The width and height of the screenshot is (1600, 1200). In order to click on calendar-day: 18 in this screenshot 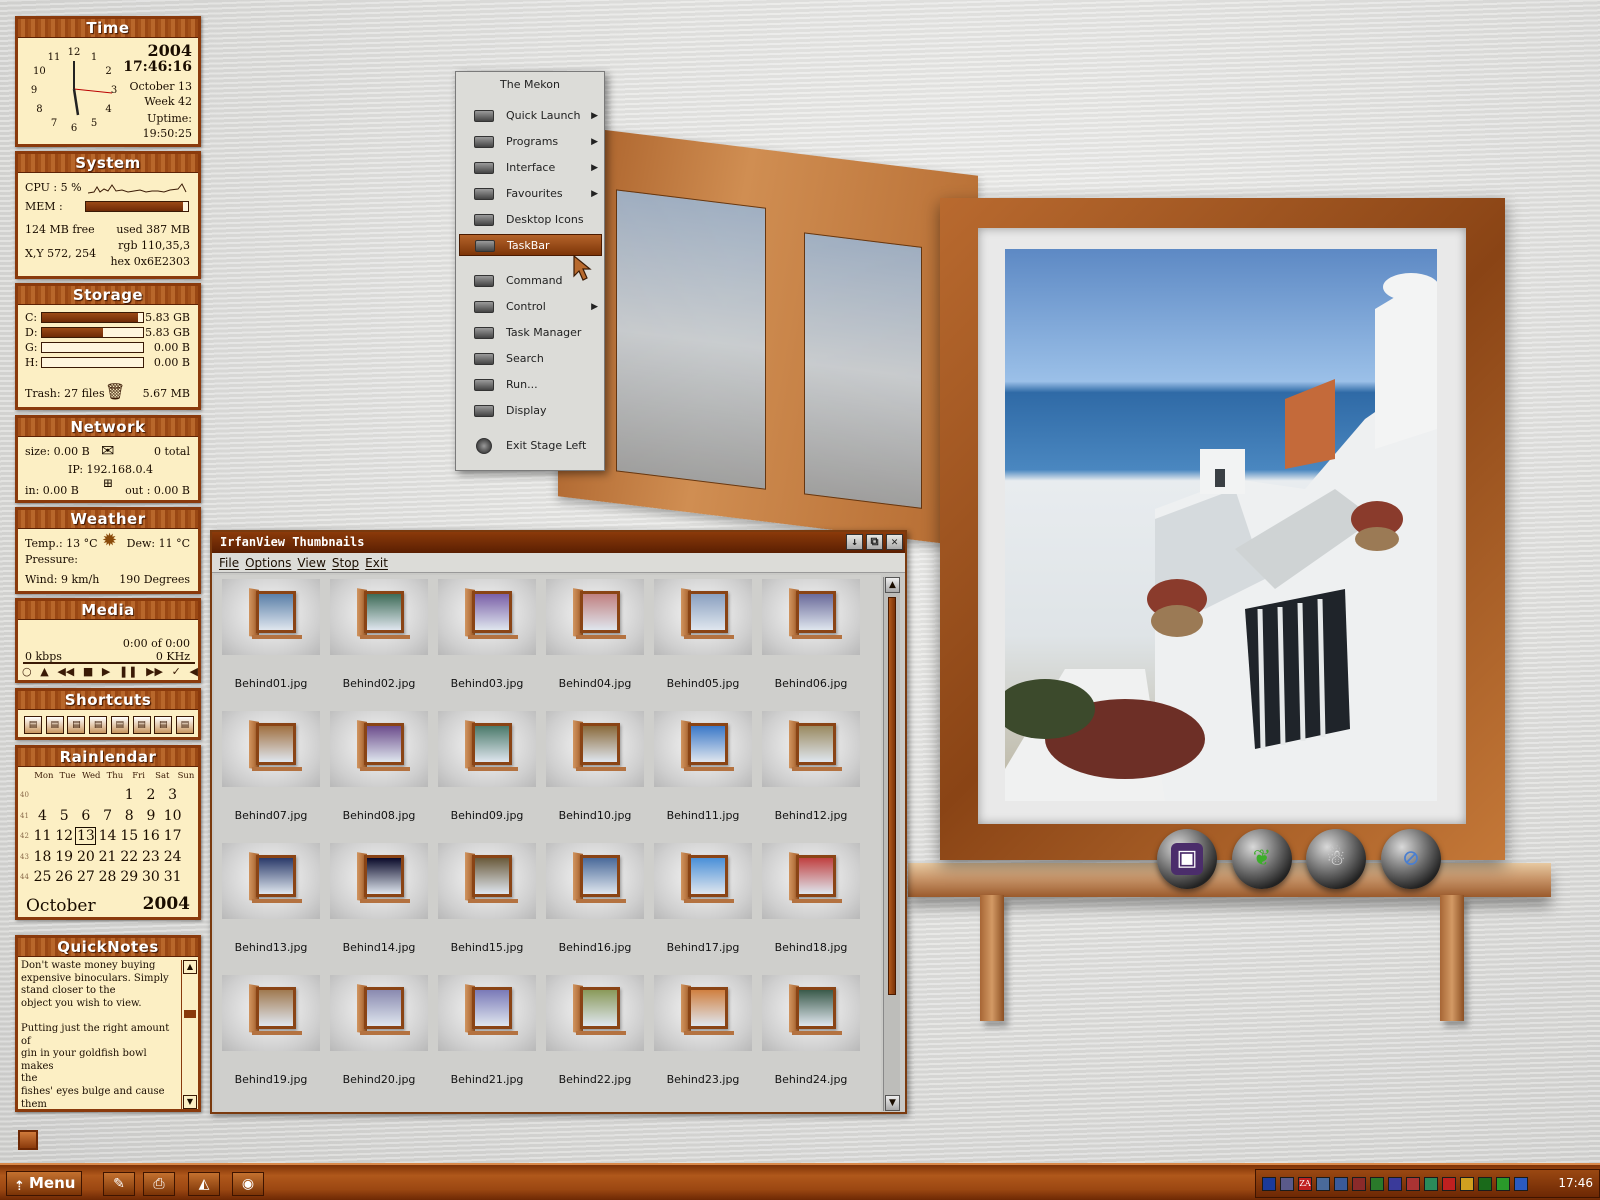, I will do `click(42, 857)`.